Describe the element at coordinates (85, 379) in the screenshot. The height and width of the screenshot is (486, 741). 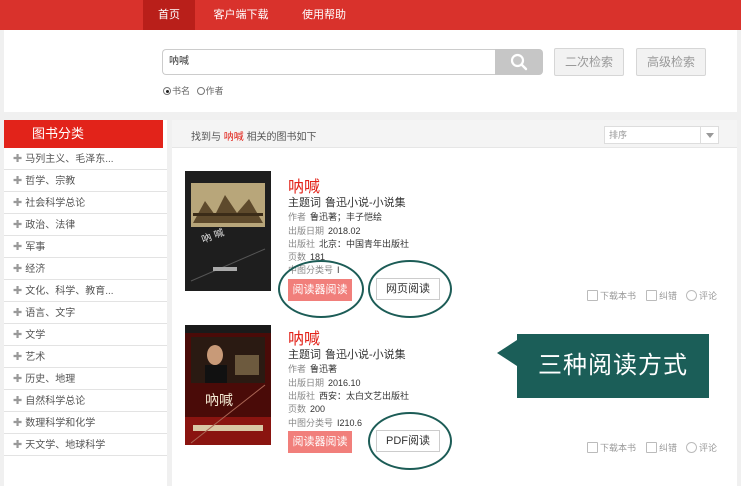
I see `category-item: ✚ 历史、地理` at that location.